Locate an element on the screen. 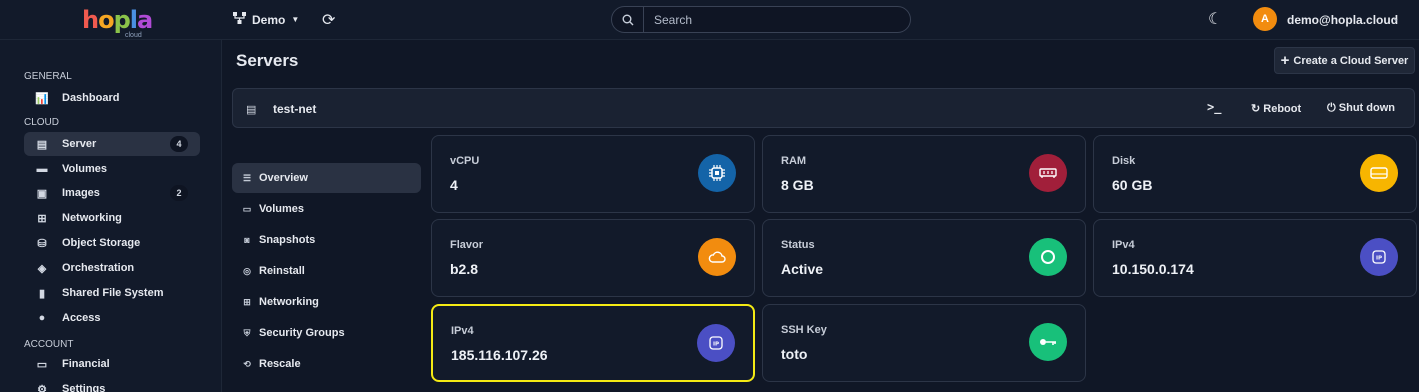 The image size is (1419, 392). sidebar-item-networking: ⊞ Networking is located at coordinates (112, 218).